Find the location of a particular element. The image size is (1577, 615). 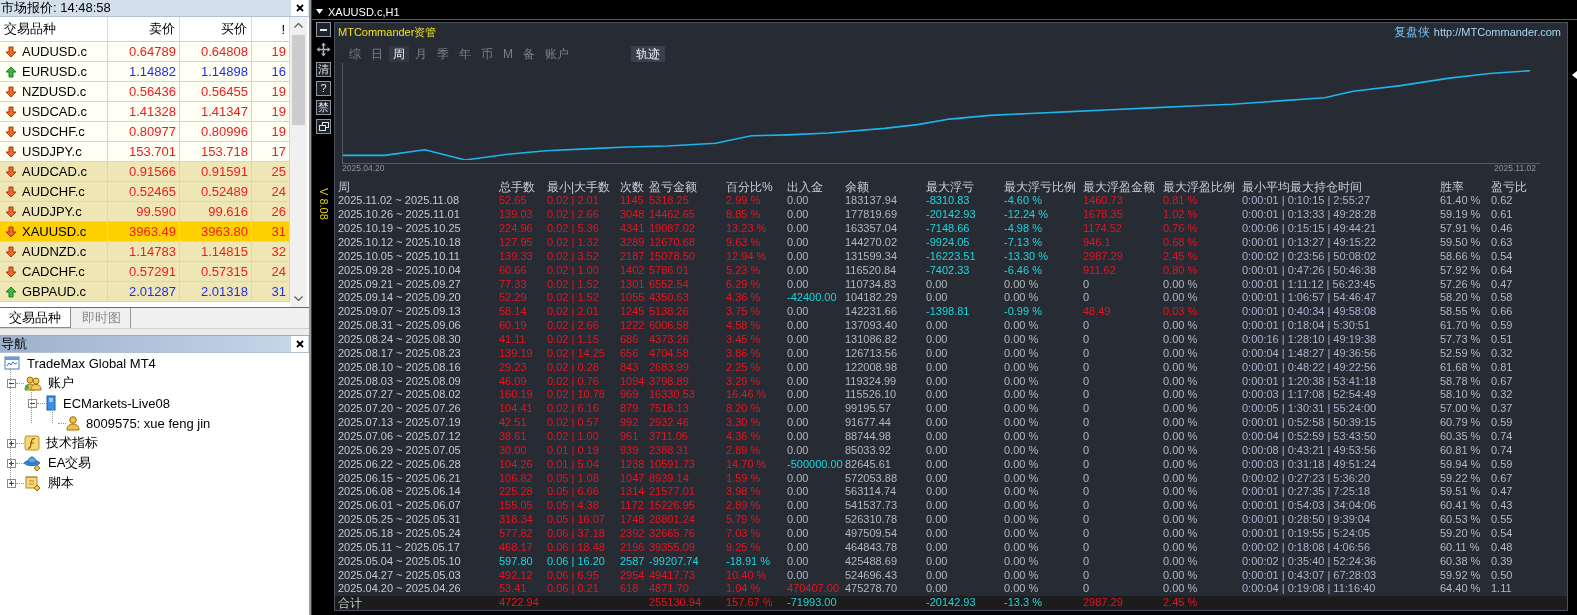

symbol-name: EURUSD.c is located at coordinates (54, 71).